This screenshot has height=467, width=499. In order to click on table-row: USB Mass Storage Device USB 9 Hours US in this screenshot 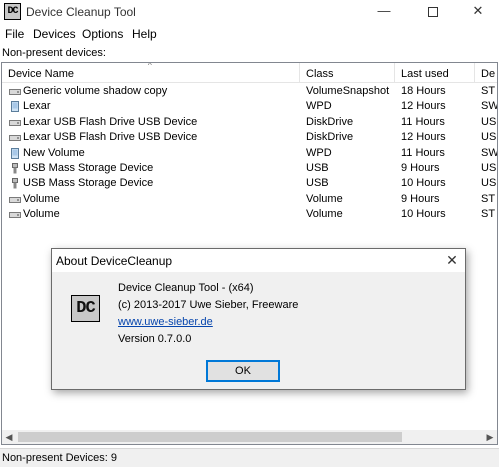, I will do `click(249, 168)`.